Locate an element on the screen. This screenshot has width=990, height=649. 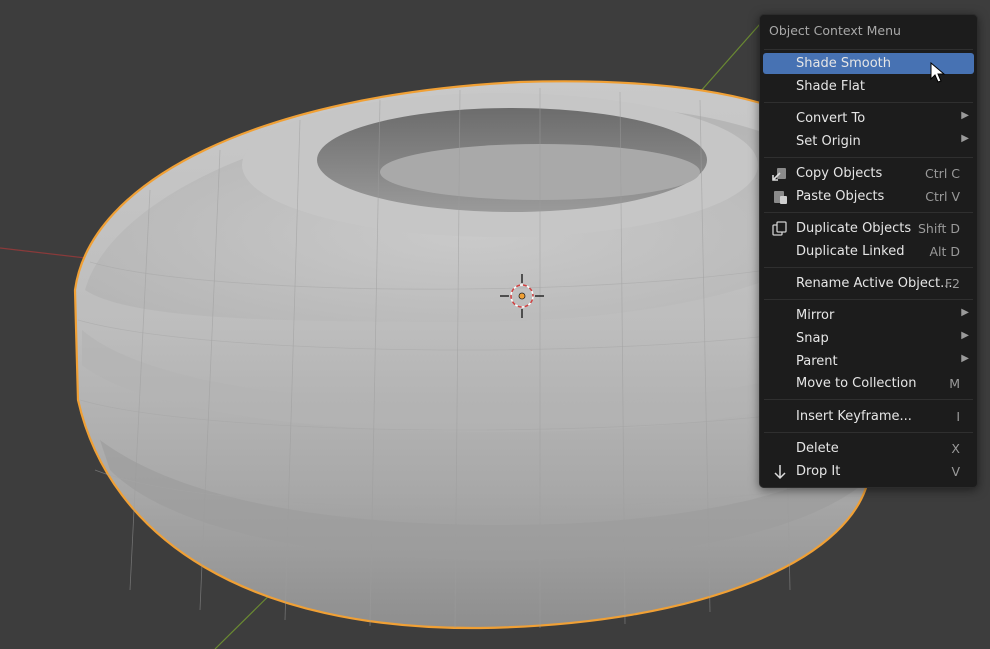
menu-item-label: Delete is located at coordinates (817, 448).